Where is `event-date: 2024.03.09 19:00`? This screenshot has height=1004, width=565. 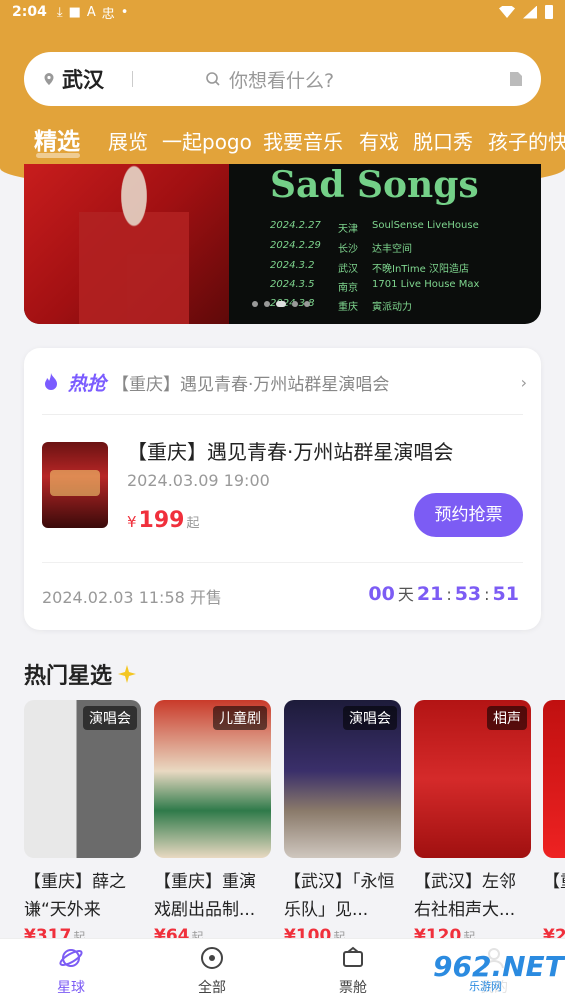 event-date: 2024.03.09 19:00 is located at coordinates (198, 480).